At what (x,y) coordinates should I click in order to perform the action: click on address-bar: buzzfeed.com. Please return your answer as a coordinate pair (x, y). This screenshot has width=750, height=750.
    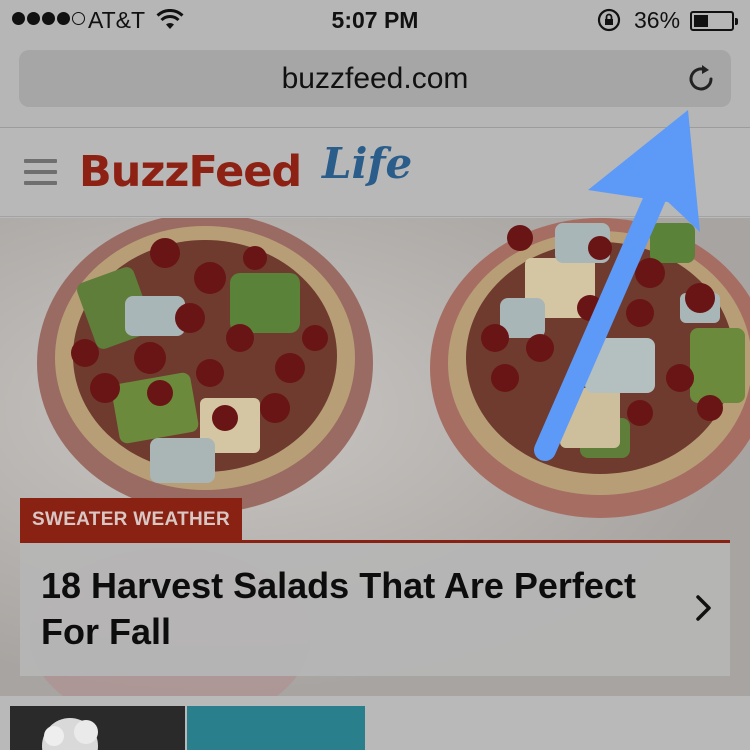
    Looking at the image, I should click on (375, 78).